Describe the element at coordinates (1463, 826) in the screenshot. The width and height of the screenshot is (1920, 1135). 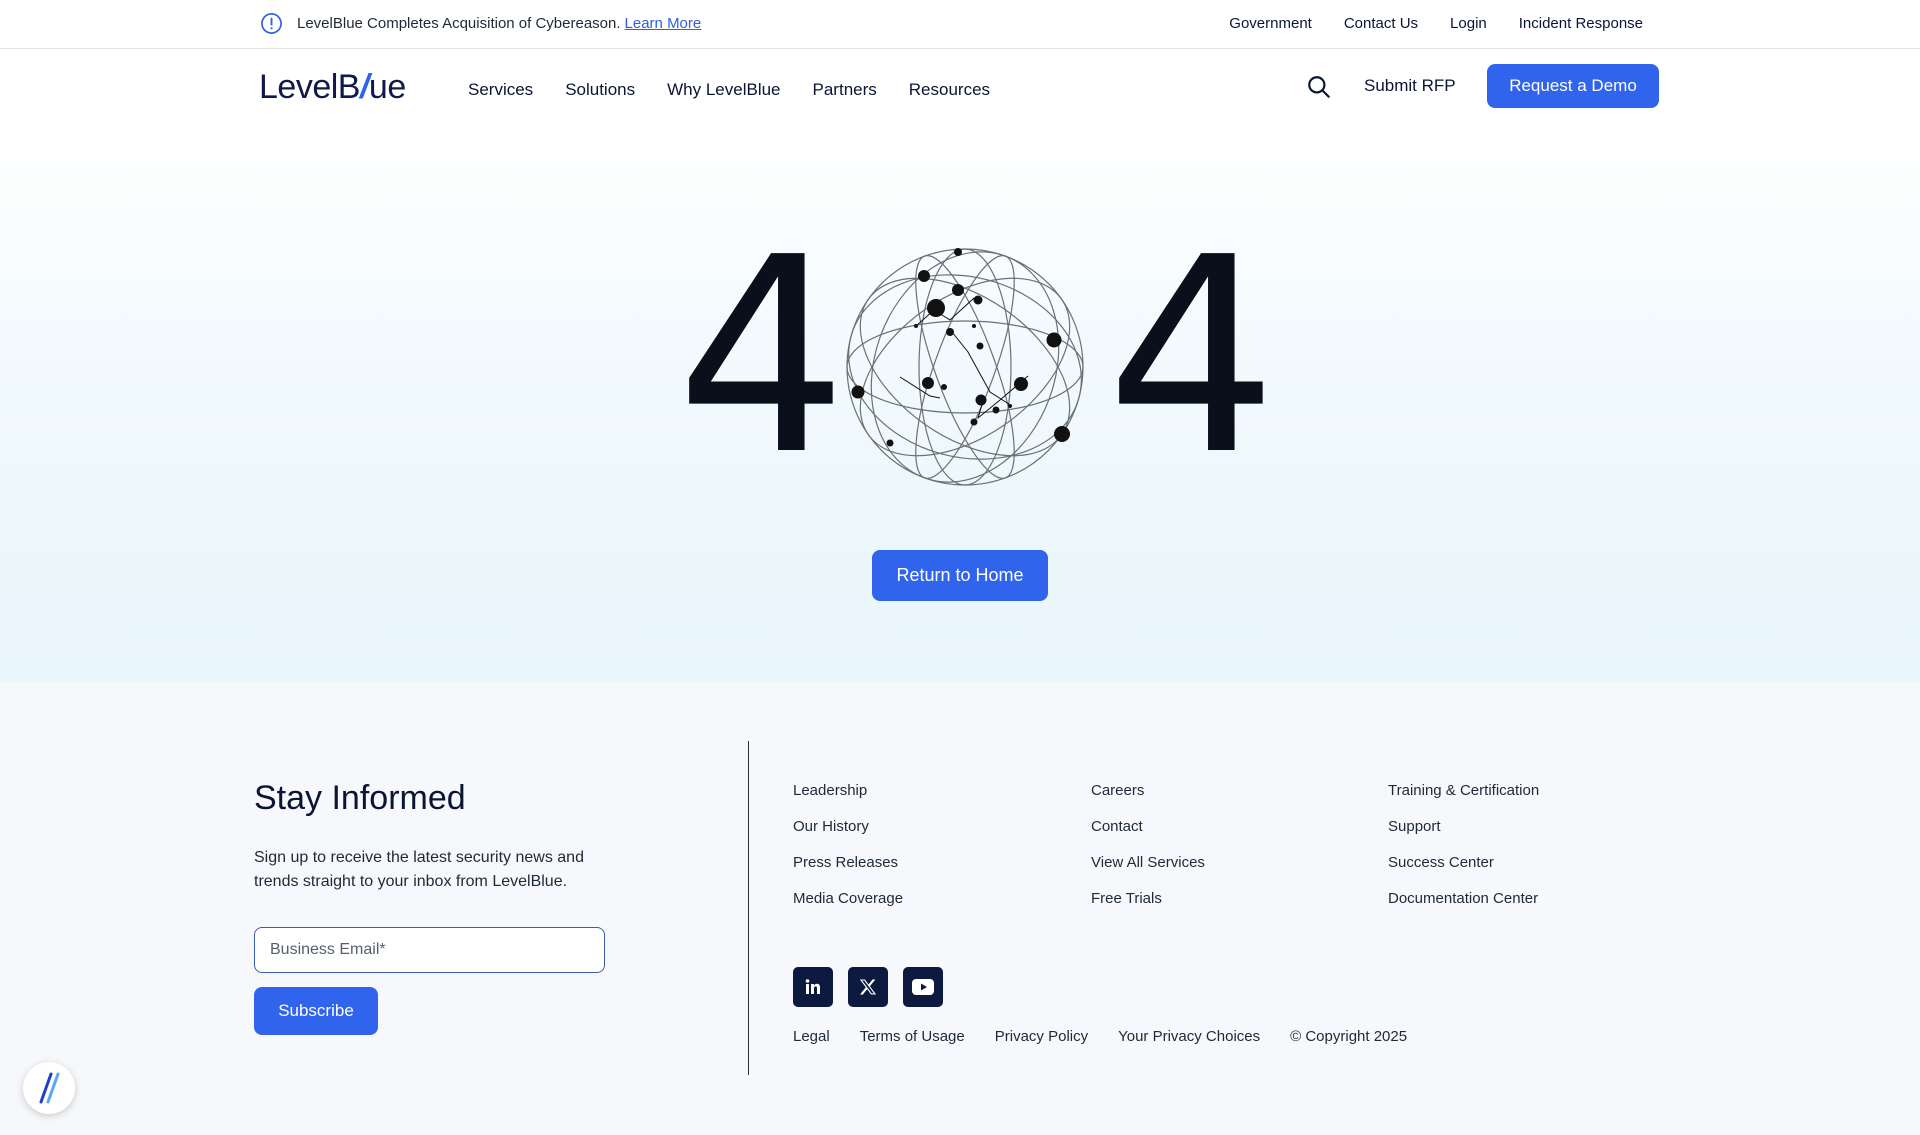
I see `footer-link-support: Support` at that location.